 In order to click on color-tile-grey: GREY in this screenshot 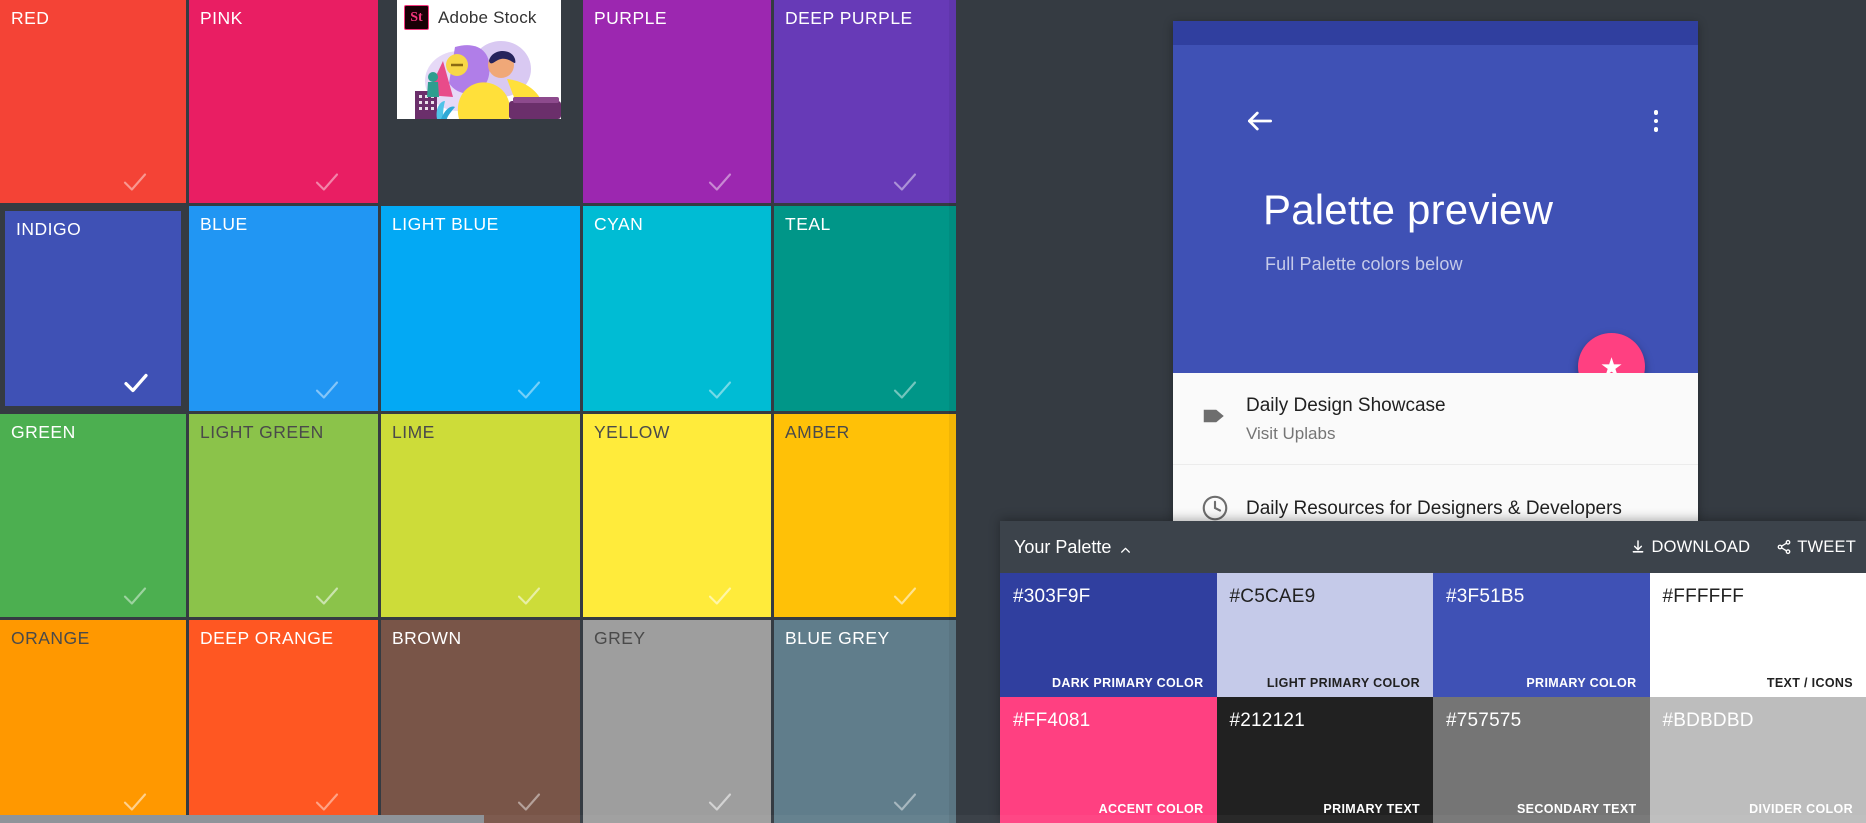, I will do `click(677, 721)`.